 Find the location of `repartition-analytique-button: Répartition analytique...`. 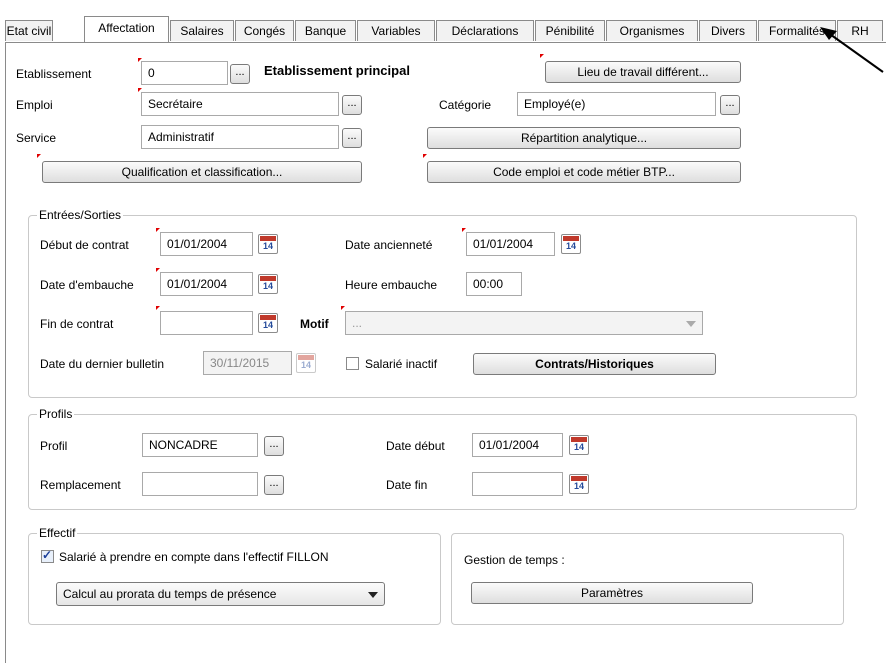

repartition-analytique-button: Répartition analytique... is located at coordinates (584, 138).